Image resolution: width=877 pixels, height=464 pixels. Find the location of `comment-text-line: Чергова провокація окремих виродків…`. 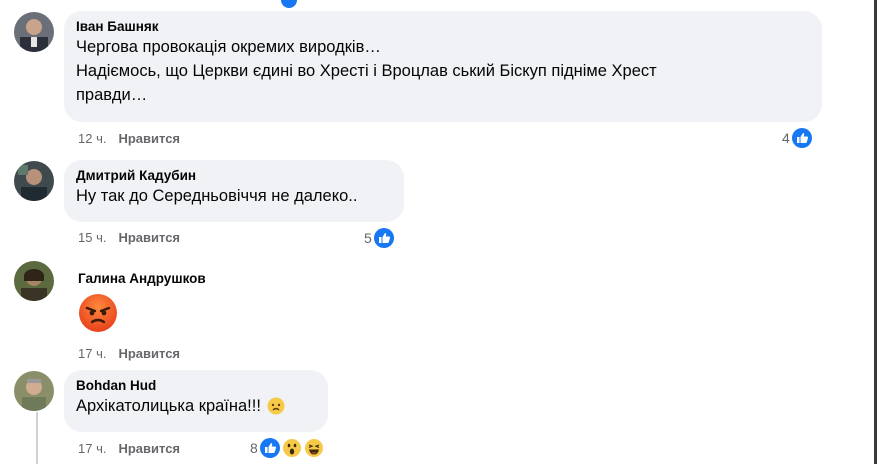

comment-text-line: Чергова провокація окремих виродків… is located at coordinates (228, 47).